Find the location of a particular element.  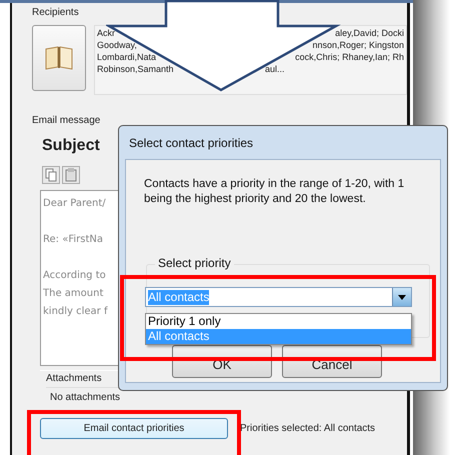

recipient-text: Lombardi,Nata is located at coordinates (126, 57).